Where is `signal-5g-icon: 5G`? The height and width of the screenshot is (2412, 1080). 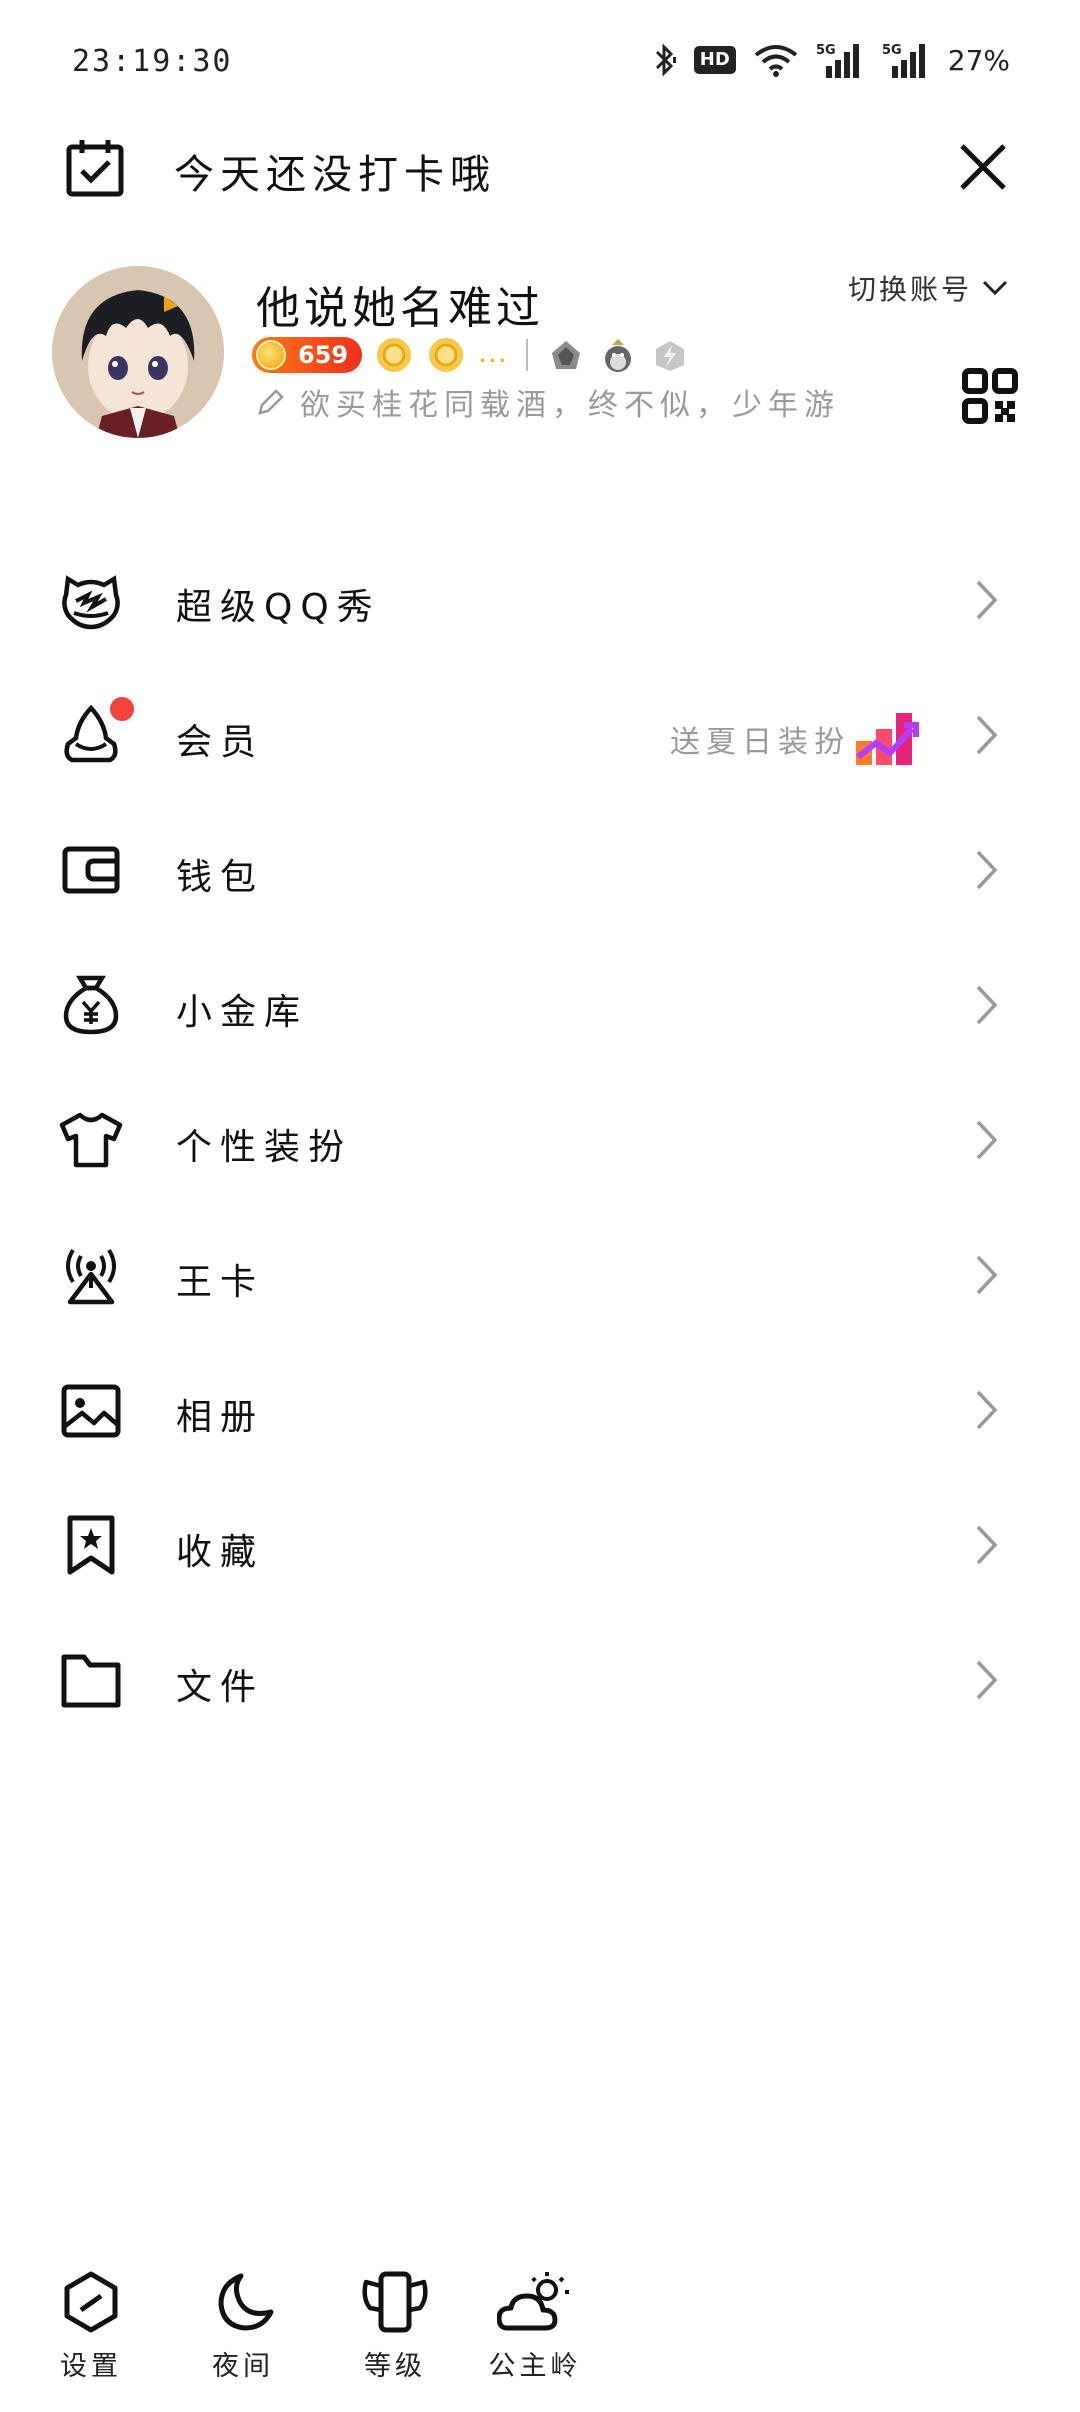
signal-5g-icon: 5G is located at coordinates (840, 60).